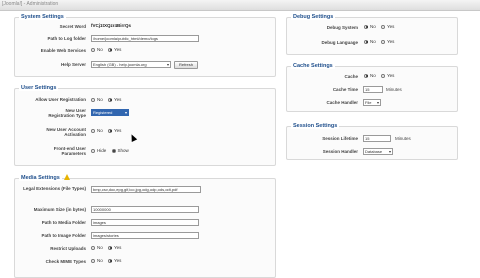 Image resolution: width=480 pixels, height=278 pixels. I want to click on activation-no-radio, so click(93, 130).